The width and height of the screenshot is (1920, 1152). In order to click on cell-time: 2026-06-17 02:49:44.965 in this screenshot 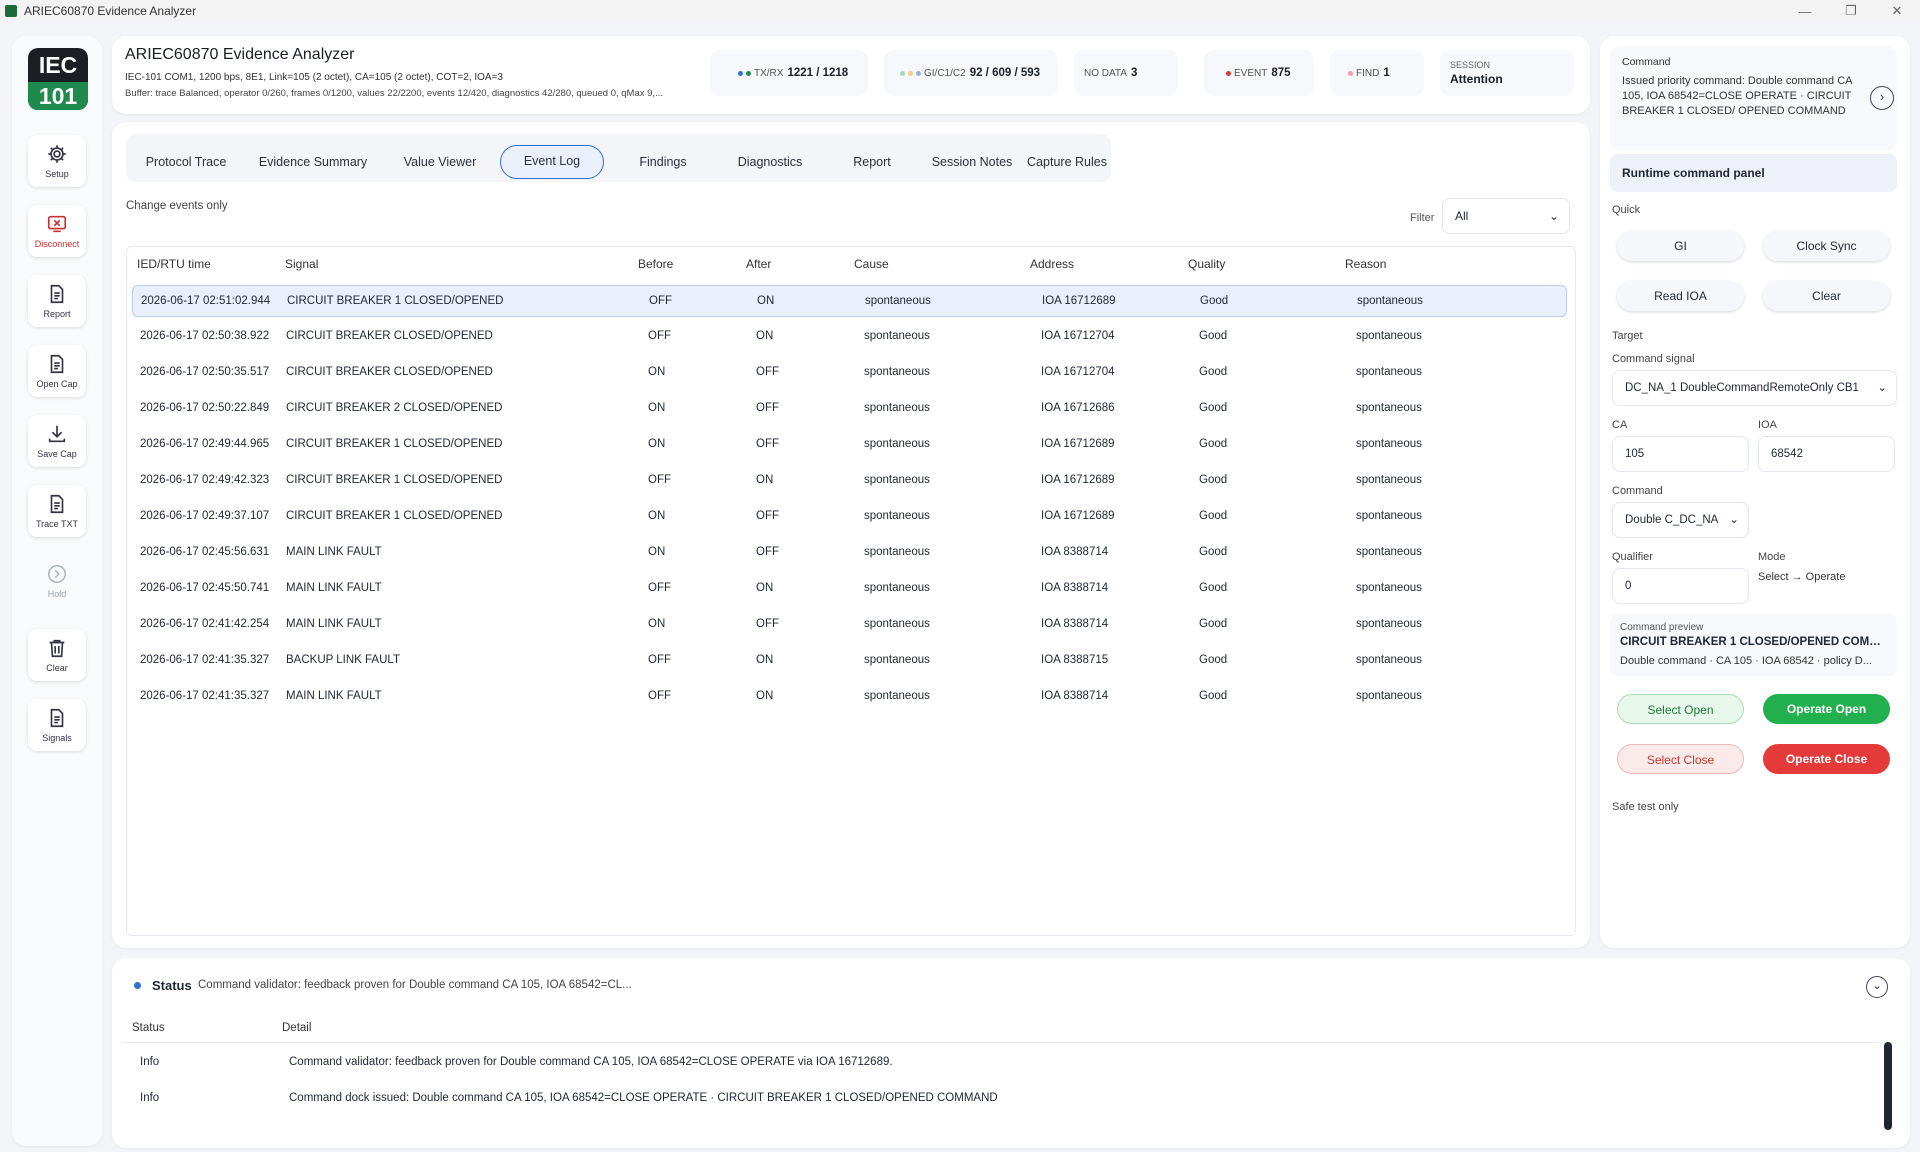, I will do `click(205, 444)`.